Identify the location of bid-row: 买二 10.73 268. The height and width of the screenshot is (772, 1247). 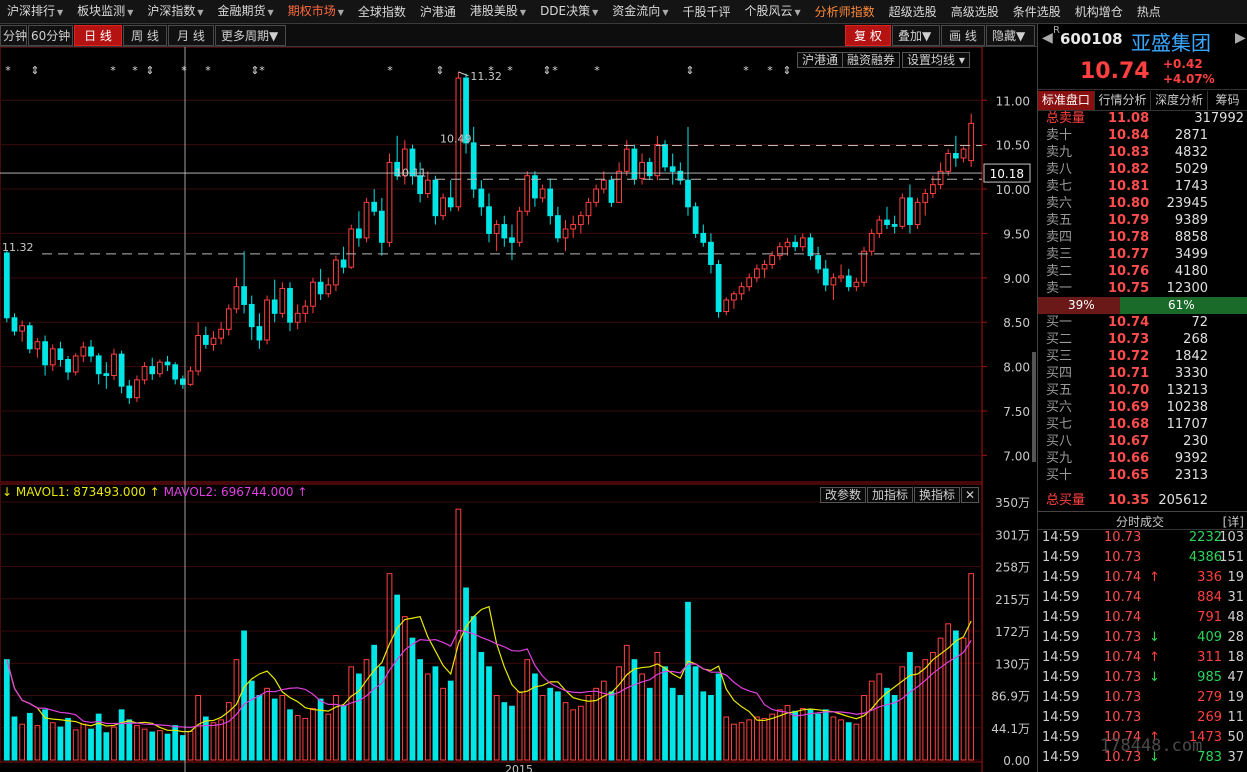
(1142, 339).